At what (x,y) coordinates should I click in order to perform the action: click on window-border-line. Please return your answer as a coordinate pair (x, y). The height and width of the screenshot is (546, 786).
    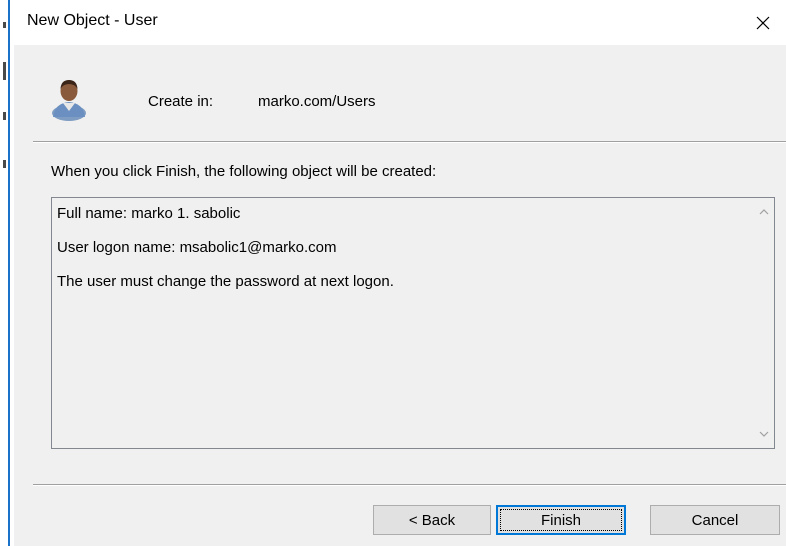
    Looking at the image, I should click on (9, 273).